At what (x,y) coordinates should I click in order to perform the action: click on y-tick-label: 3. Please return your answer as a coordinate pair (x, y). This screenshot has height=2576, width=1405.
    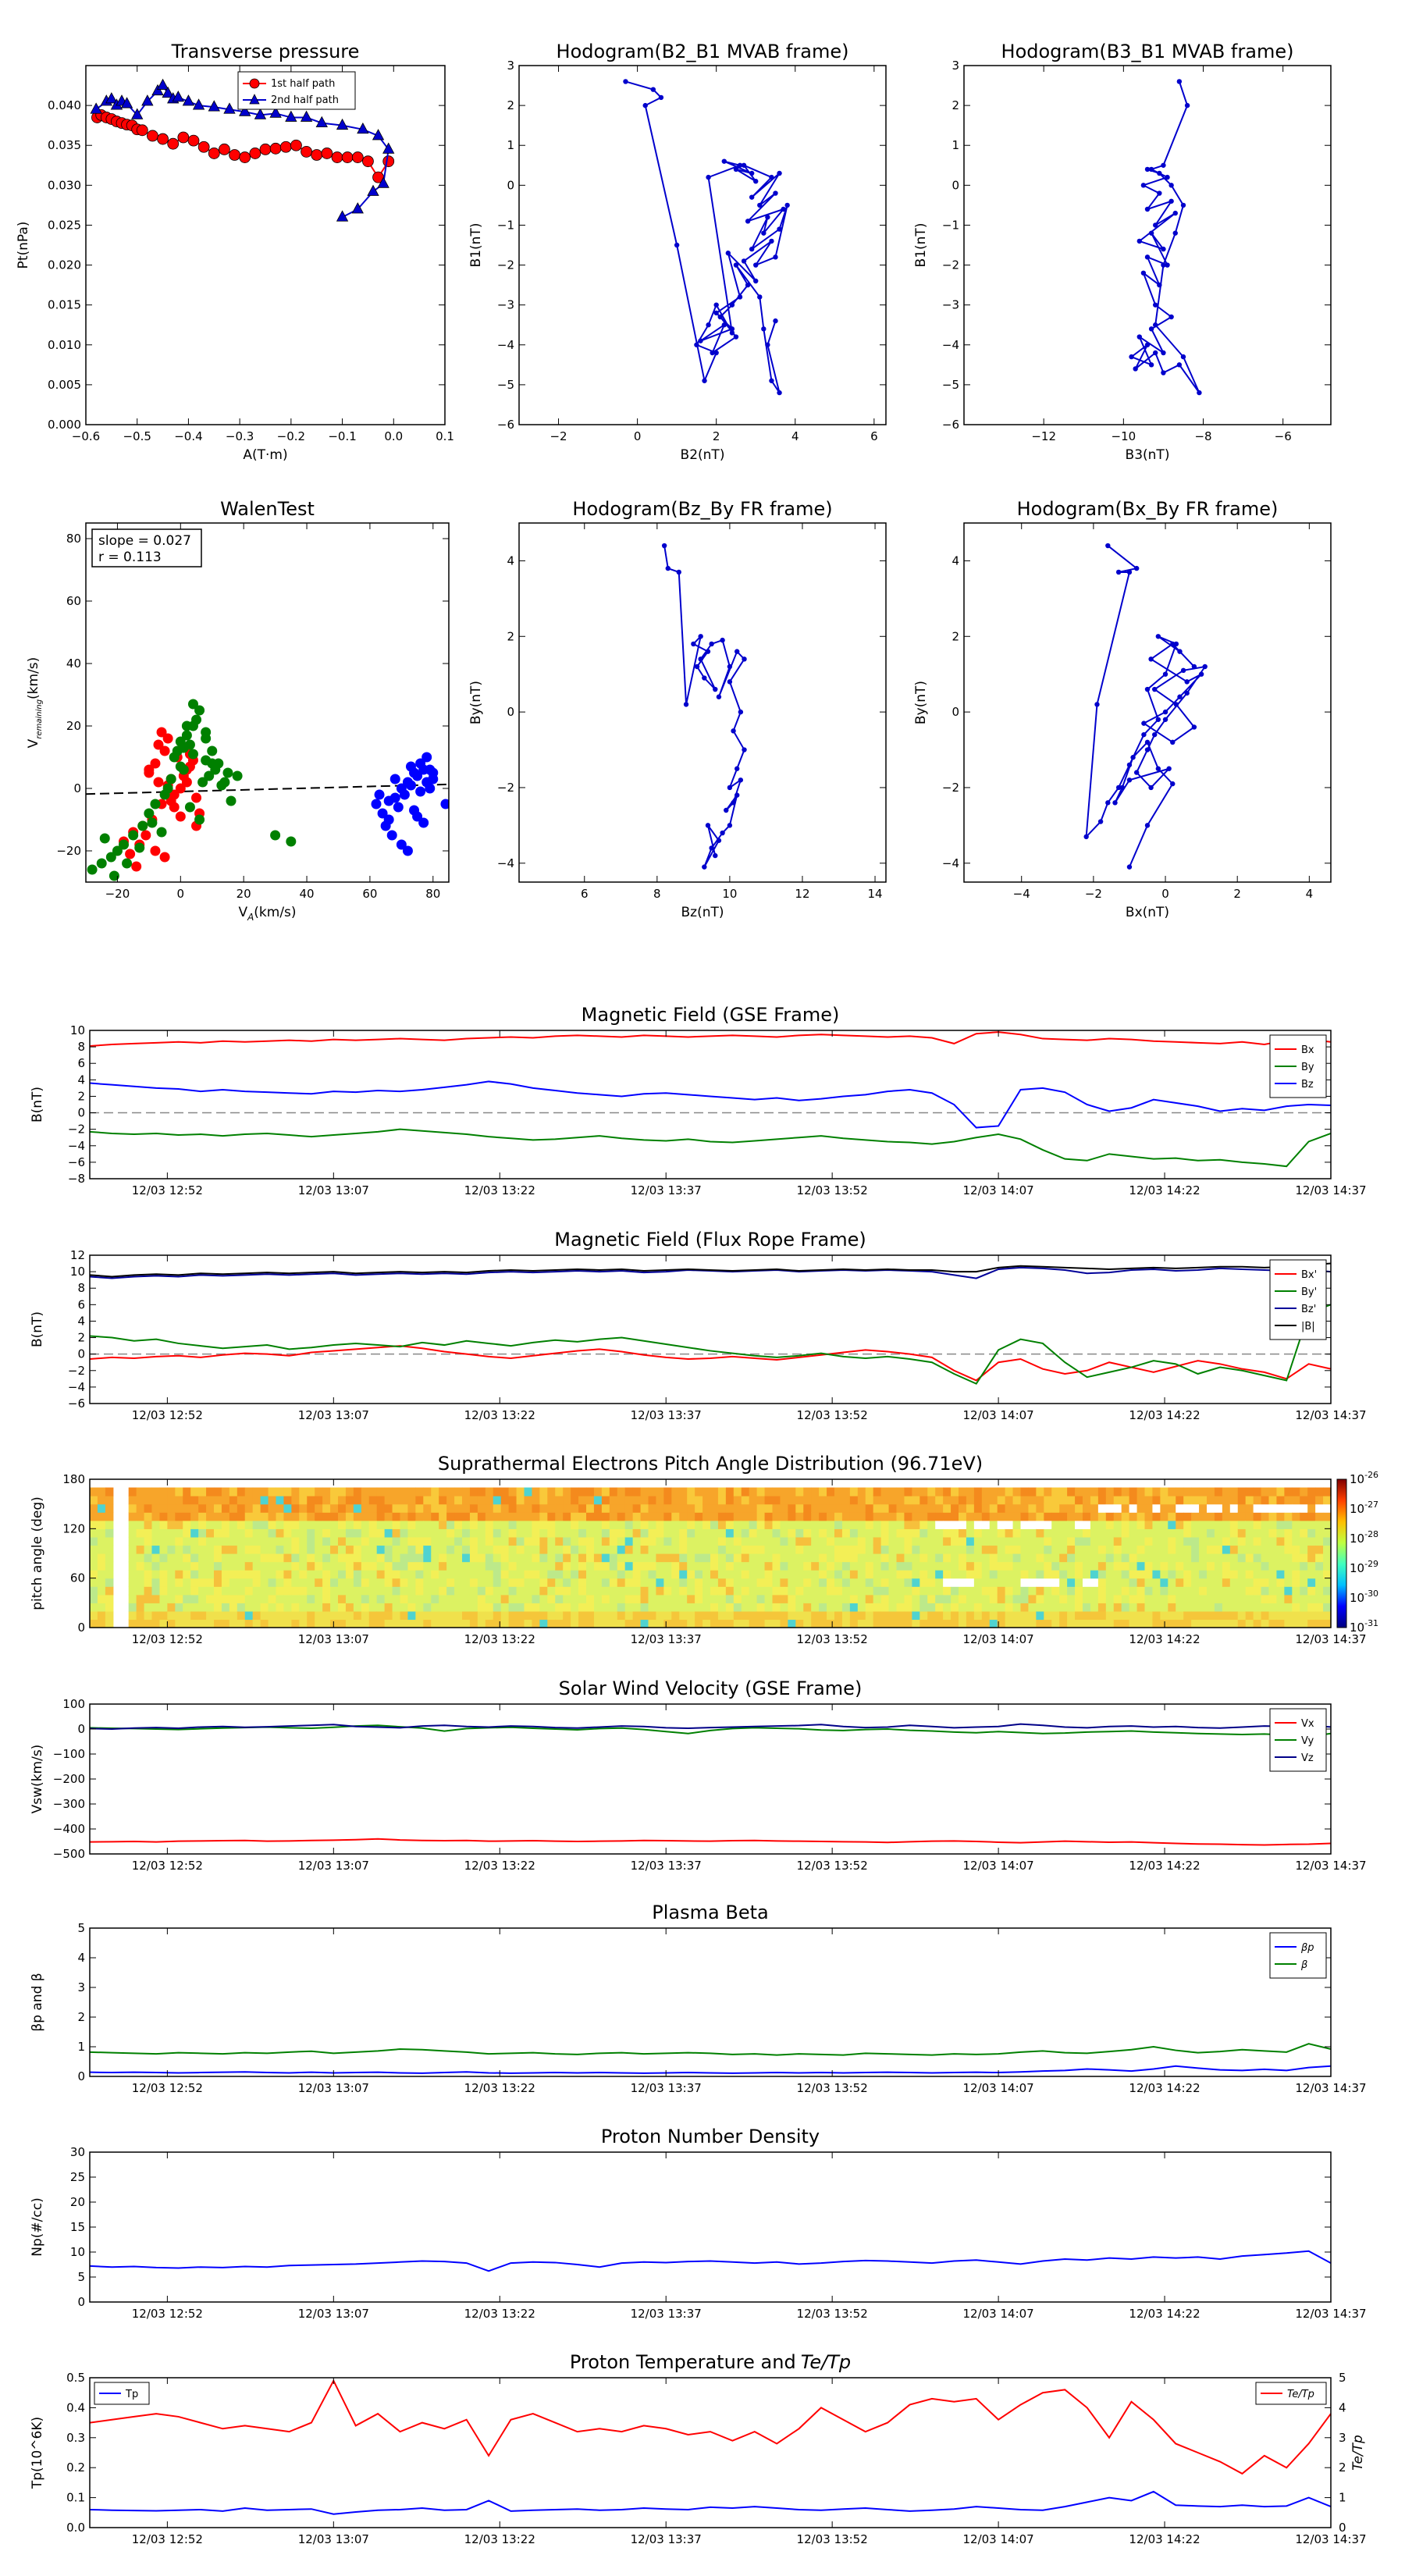
    Looking at the image, I should click on (81, 1987).